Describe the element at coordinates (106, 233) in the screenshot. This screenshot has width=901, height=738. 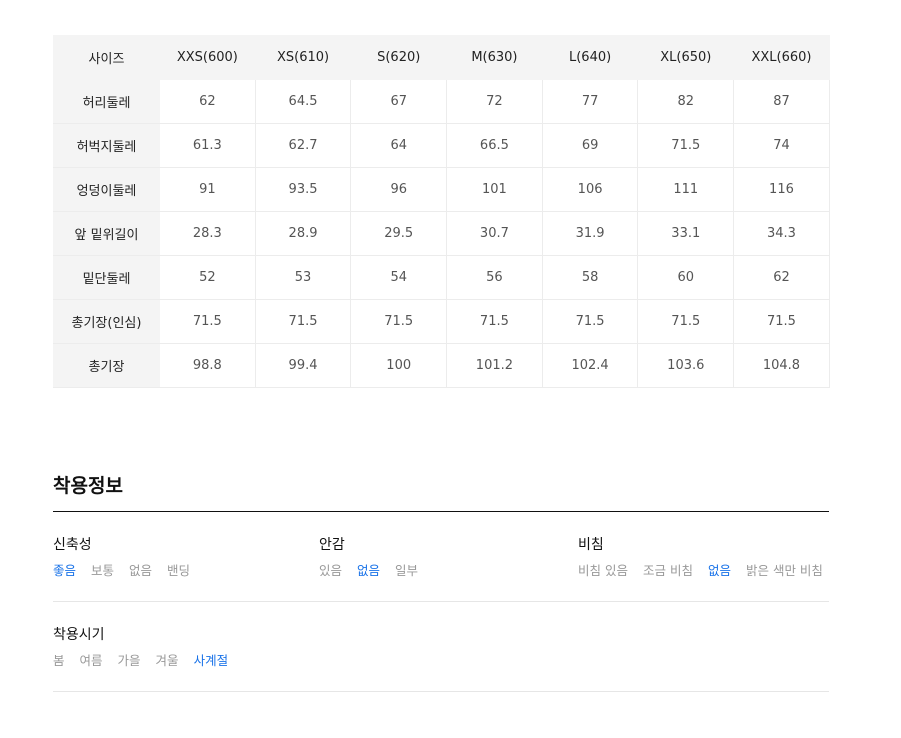
I see `measurement-label: 앞 밑위길이` at that location.